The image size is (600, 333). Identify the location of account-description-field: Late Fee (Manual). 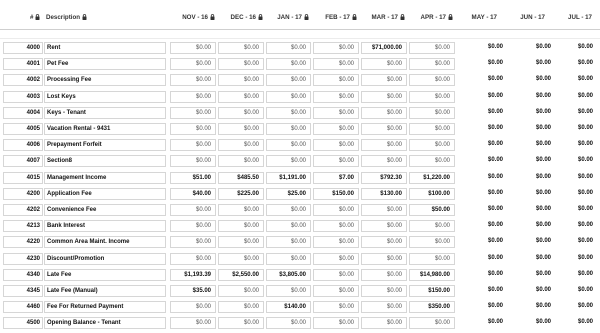
(105, 291).